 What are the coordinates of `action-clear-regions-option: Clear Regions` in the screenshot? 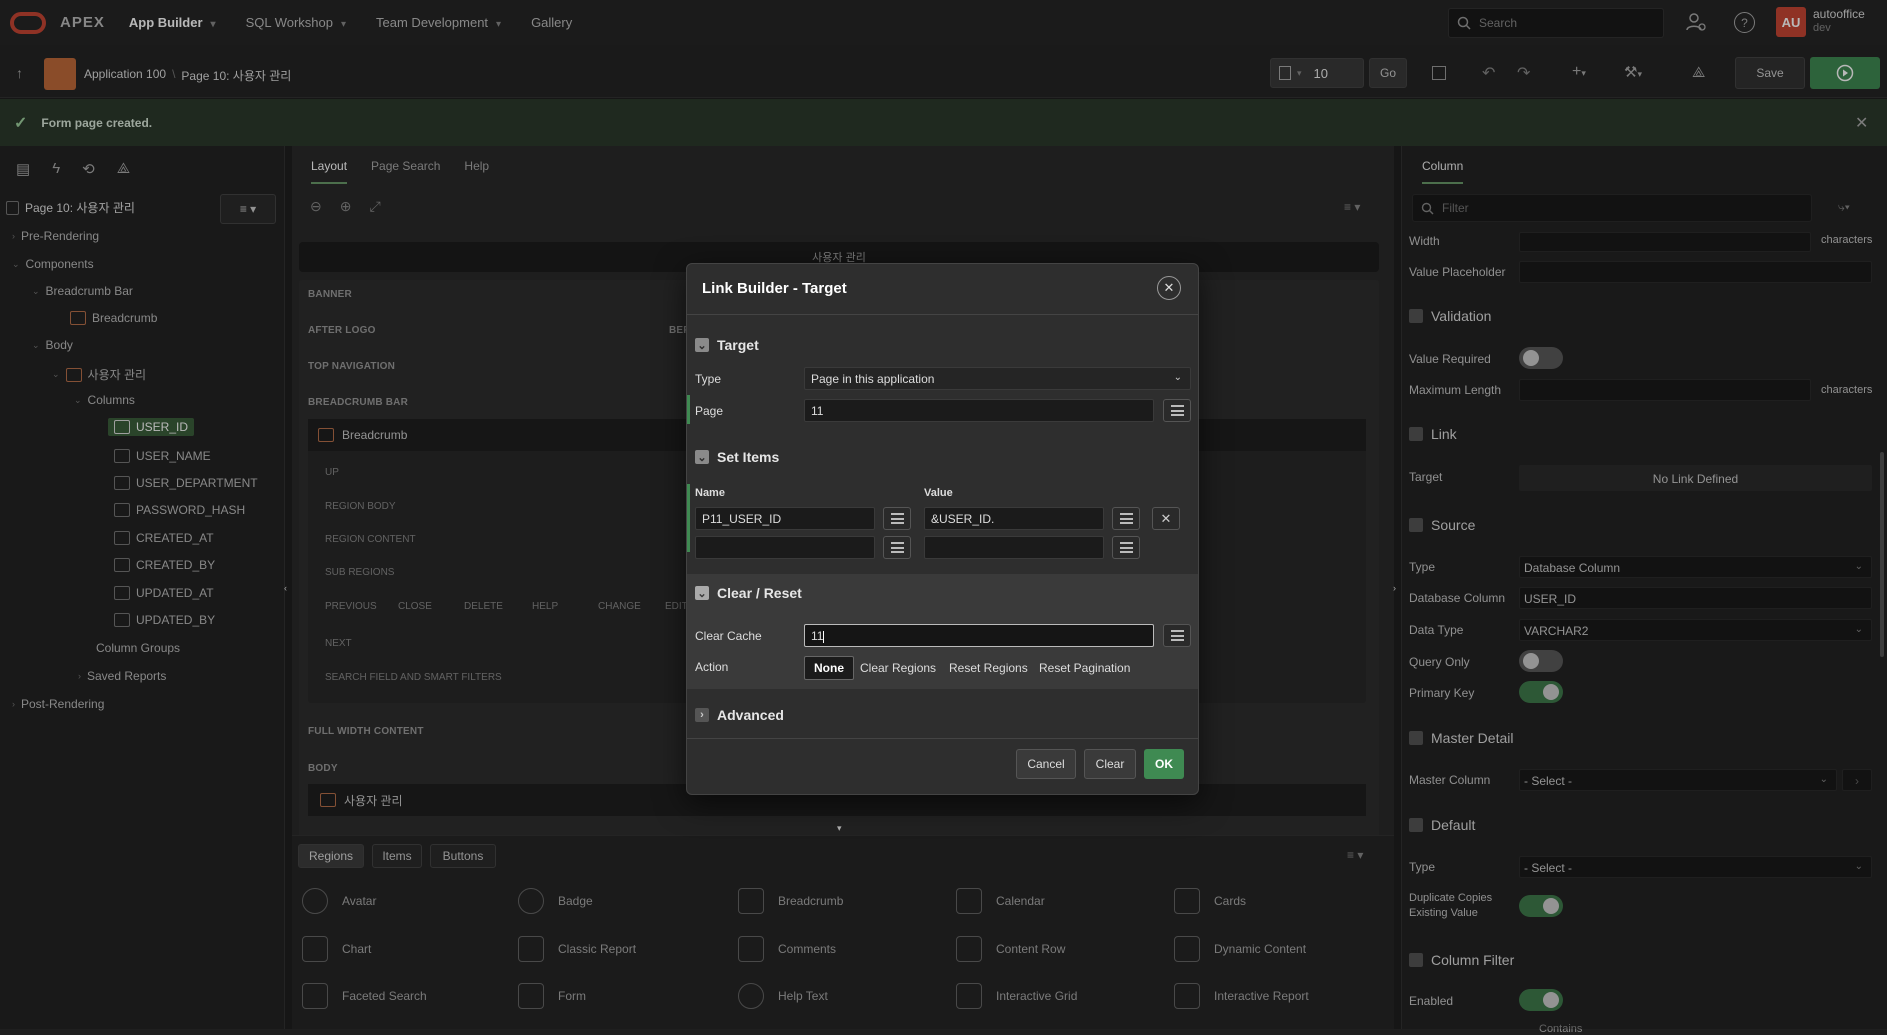 It's located at (898, 668).